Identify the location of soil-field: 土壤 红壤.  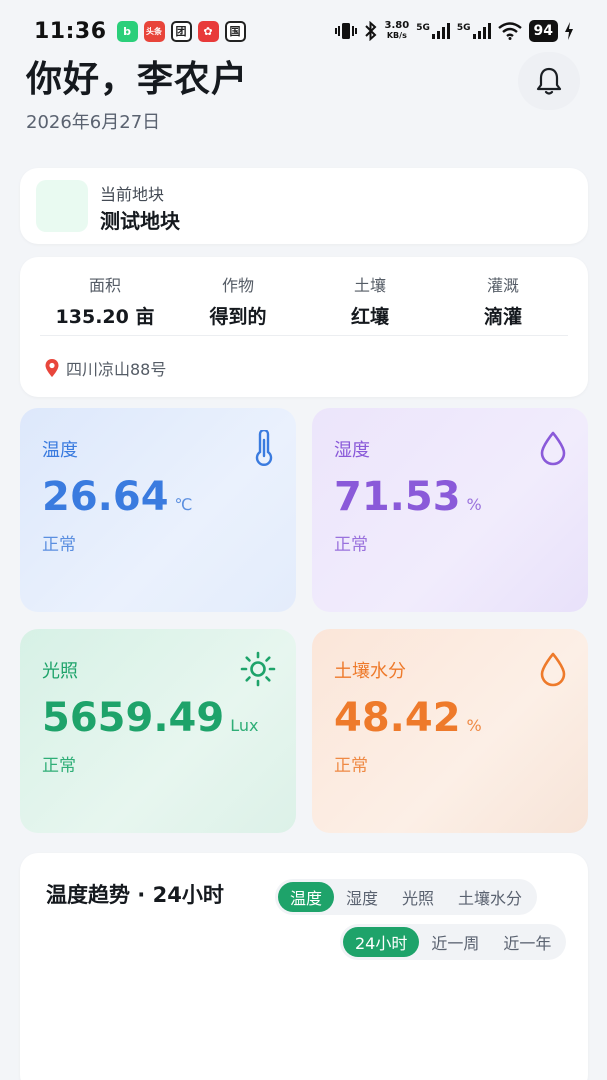
(370, 300).